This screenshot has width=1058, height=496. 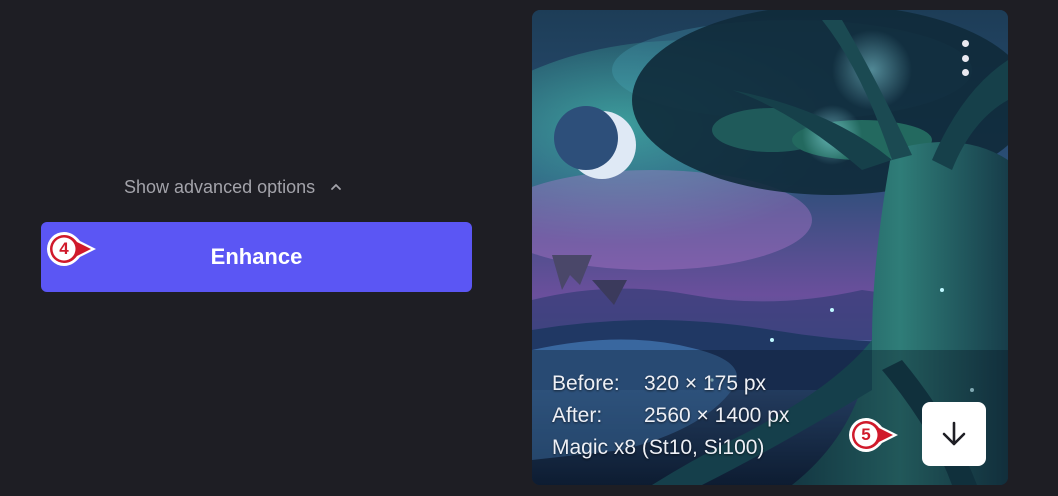 What do you see at coordinates (64, 248) in the screenshot?
I see `step-marker-4-label: 4` at bounding box center [64, 248].